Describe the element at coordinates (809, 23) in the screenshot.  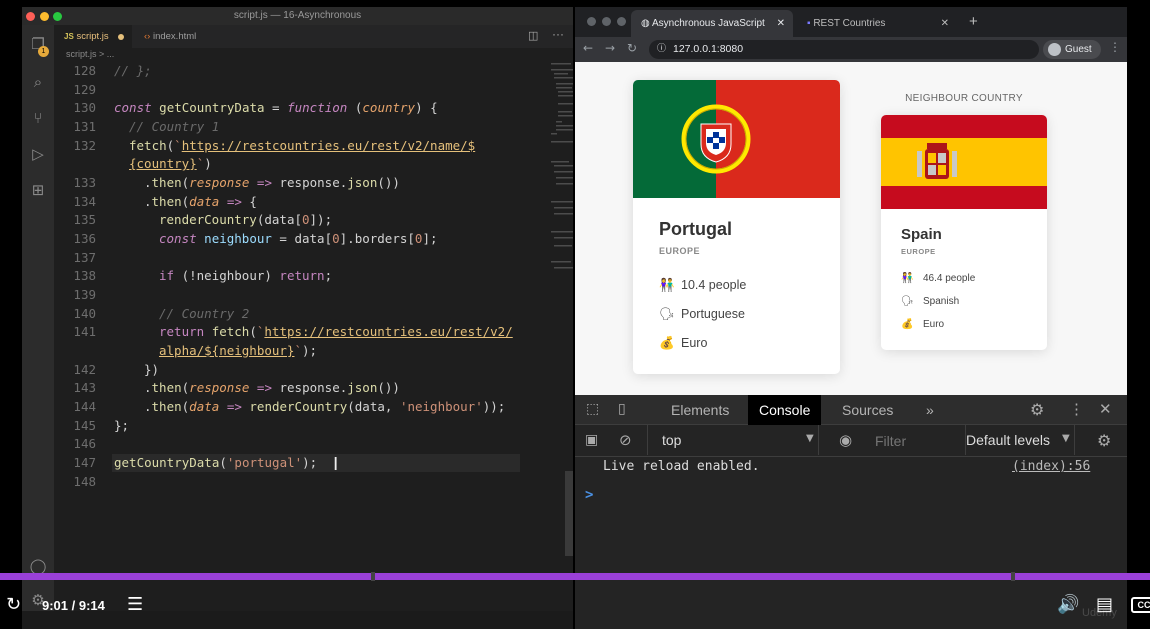
I see `favicon-icon: ▪` at that location.